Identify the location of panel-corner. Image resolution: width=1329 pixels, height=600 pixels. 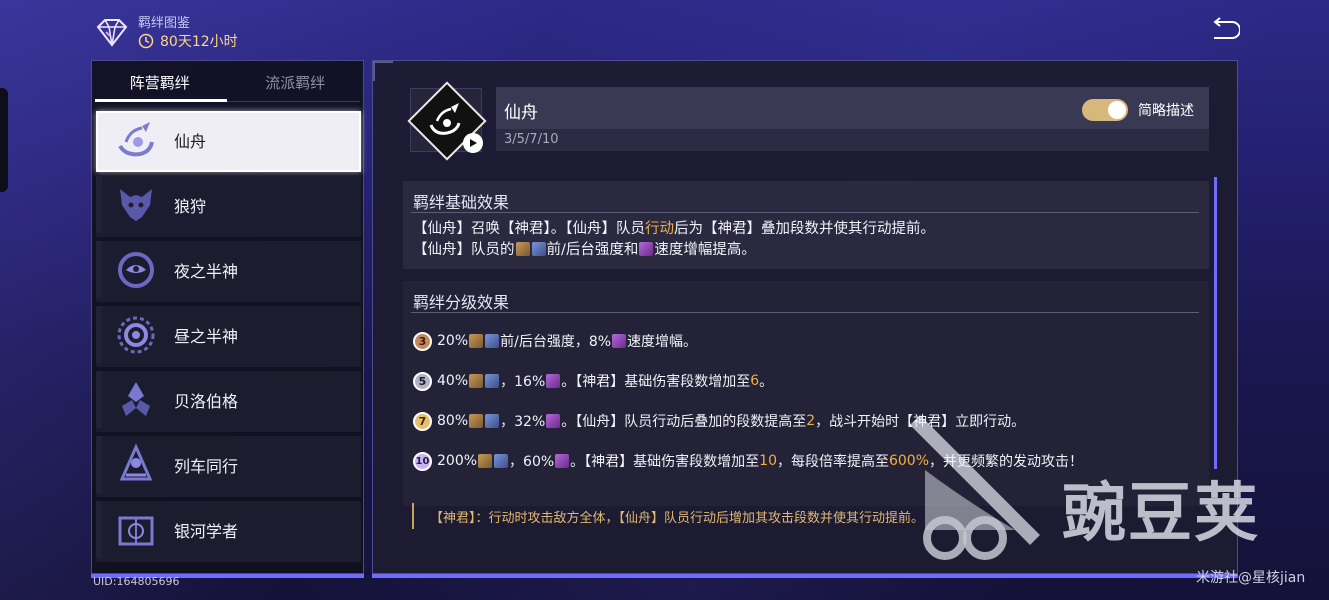
(383, 71).